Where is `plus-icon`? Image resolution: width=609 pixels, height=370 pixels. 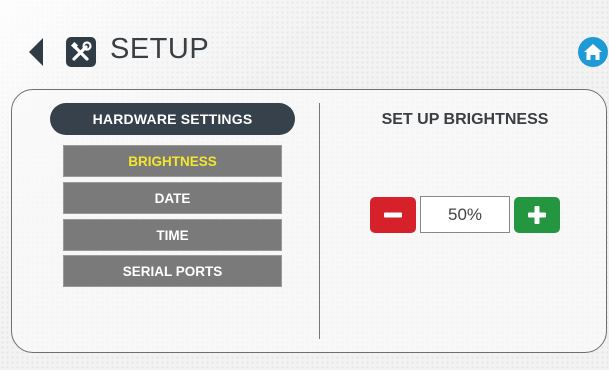 plus-icon is located at coordinates (537, 215).